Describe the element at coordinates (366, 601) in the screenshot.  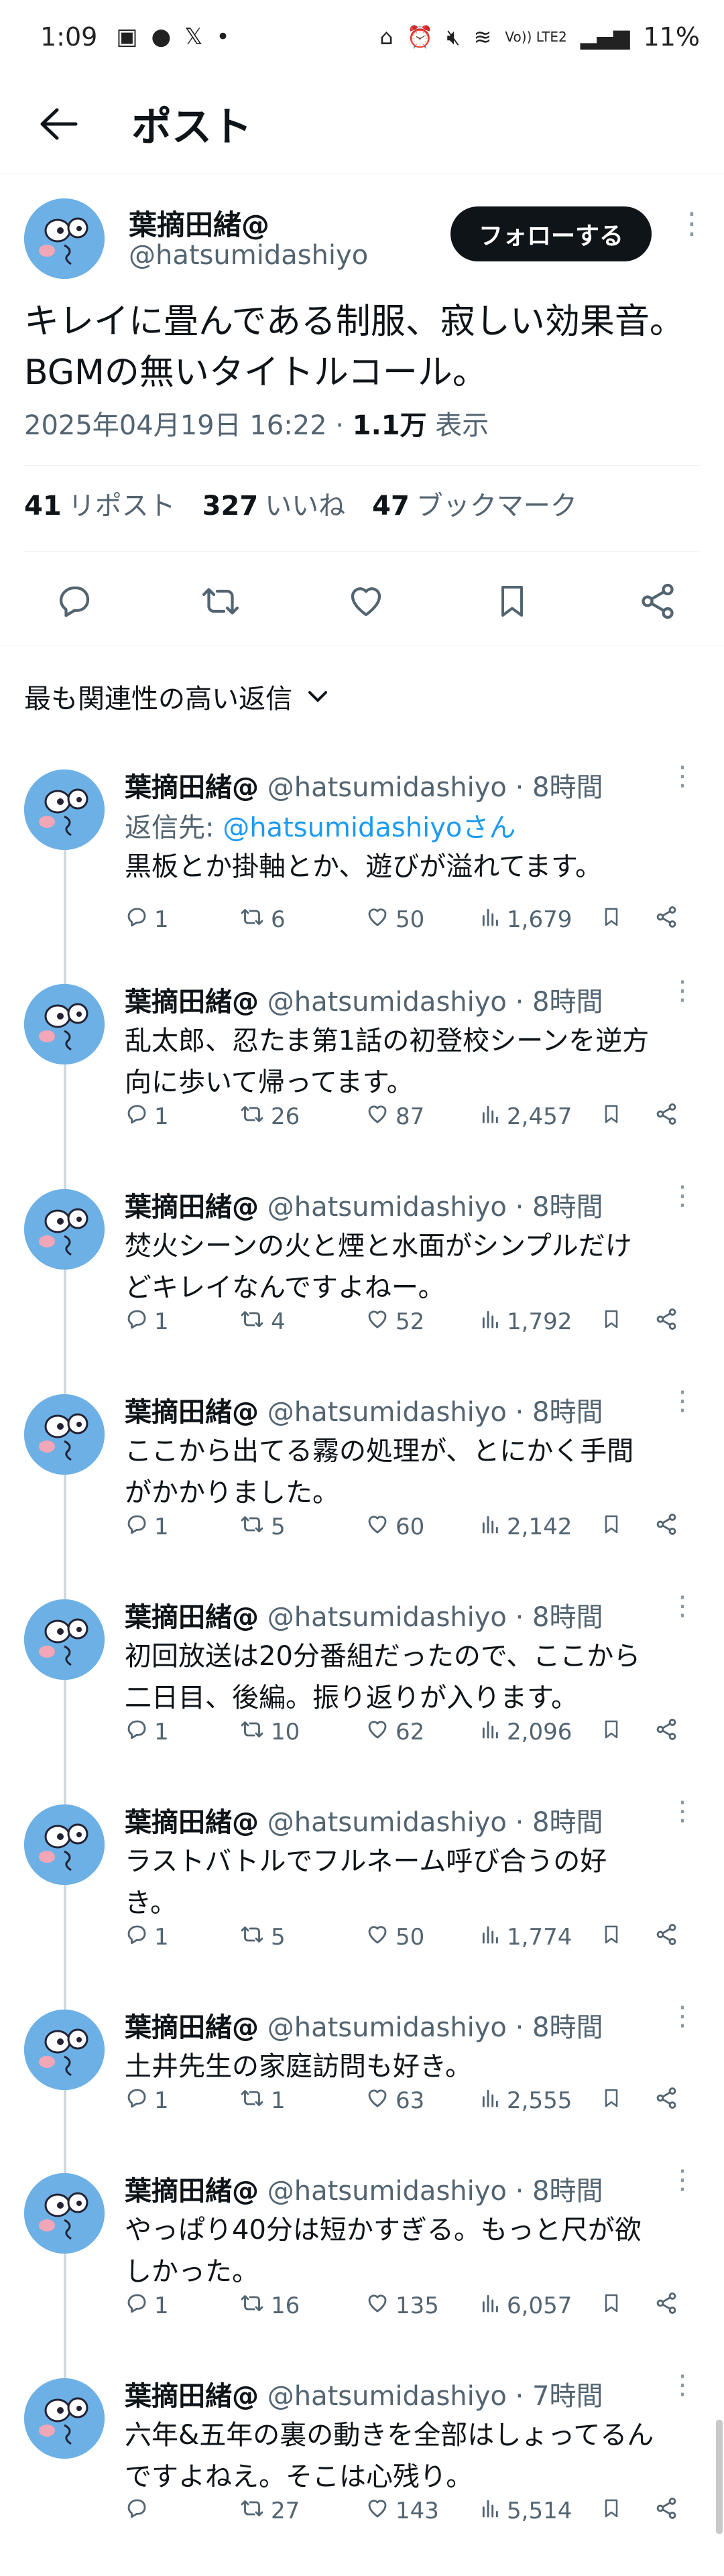
I see `like-button` at that location.